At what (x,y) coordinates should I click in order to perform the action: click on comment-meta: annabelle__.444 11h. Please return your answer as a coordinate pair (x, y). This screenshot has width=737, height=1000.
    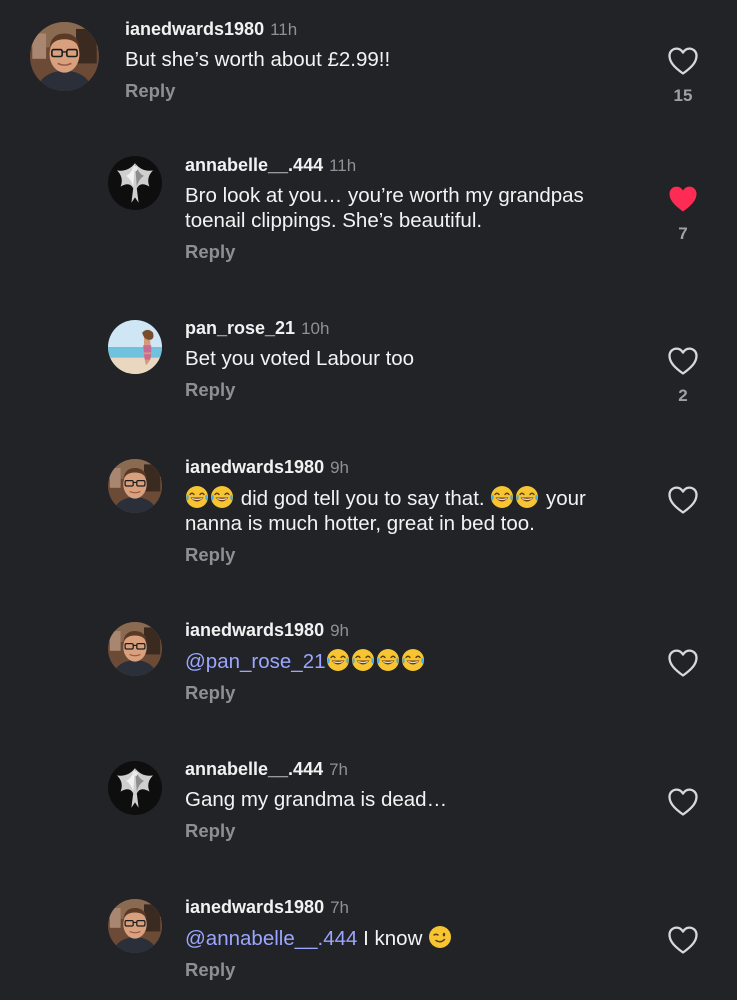
    Looking at the image, I should click on (406, 165).